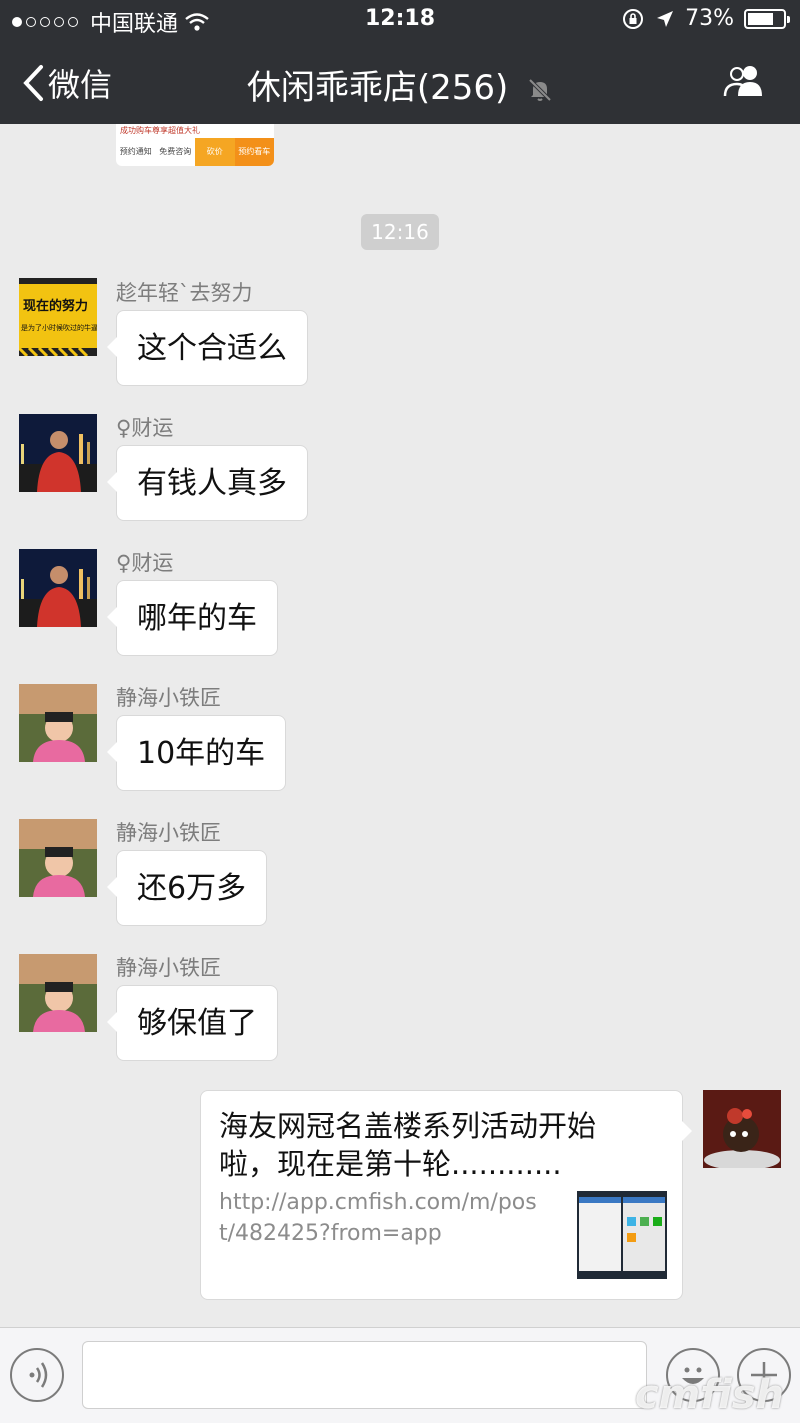 The image size is (800, 1423). Describe the element at coordinates (377, 88) in the screenshot. I see `chat-title-text: 休闲乖乖店(256)` at that location.